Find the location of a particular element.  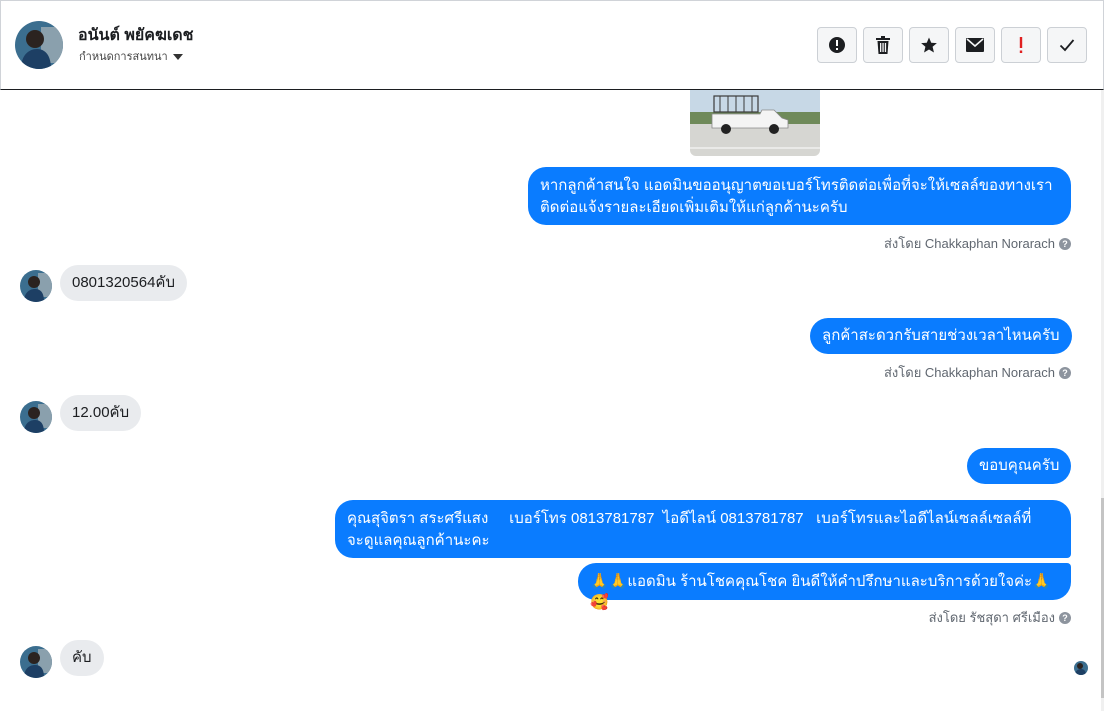

delete-button is located at coordinates (883, 45).